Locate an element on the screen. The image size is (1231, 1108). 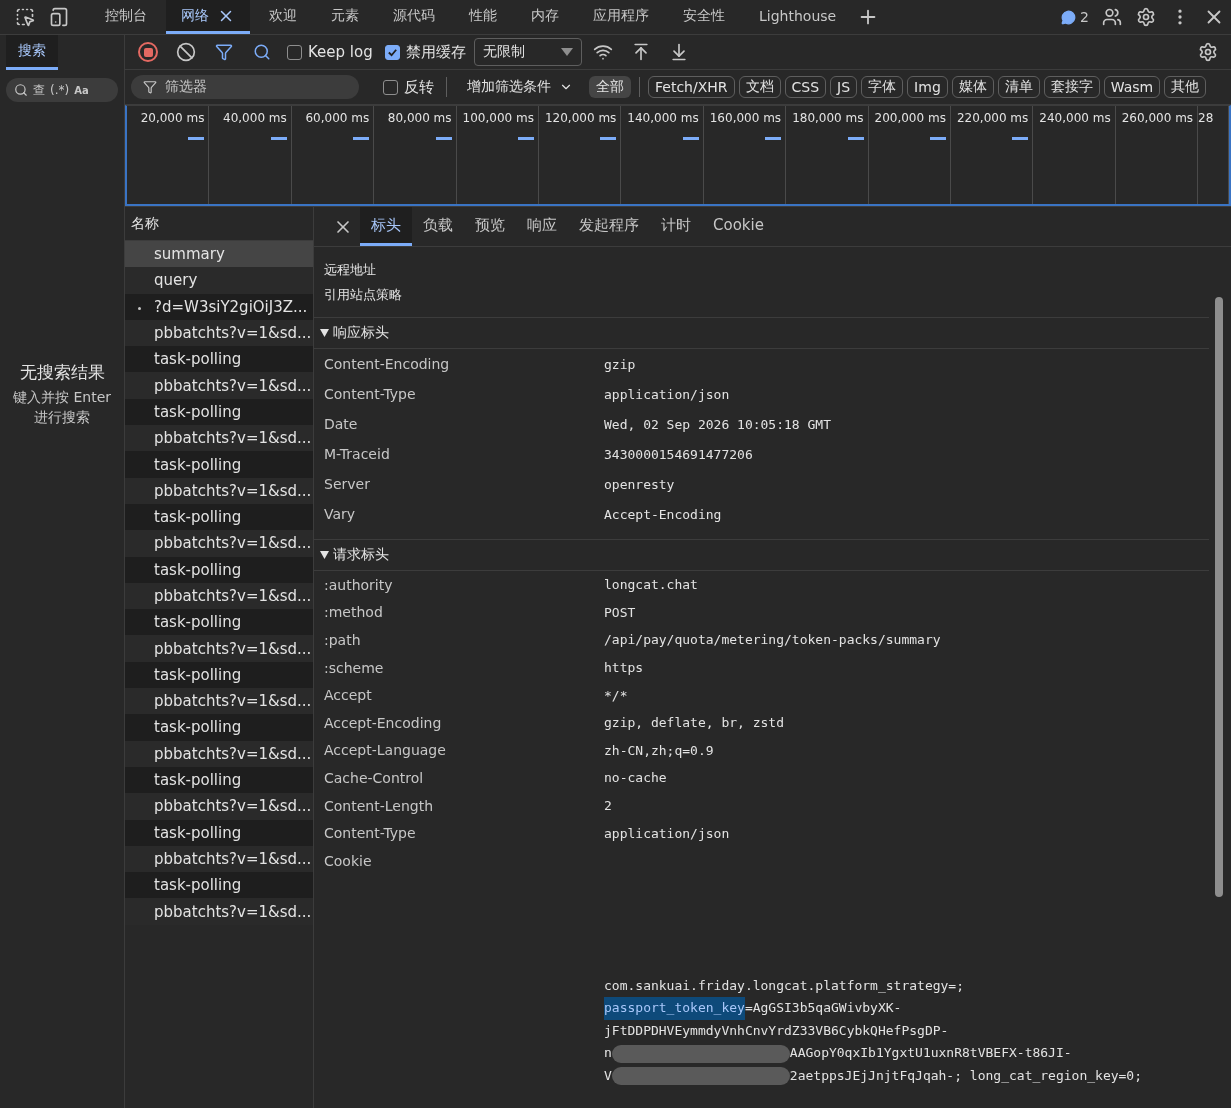
issues-counter: 2 is located at coordinates (1075, 17).